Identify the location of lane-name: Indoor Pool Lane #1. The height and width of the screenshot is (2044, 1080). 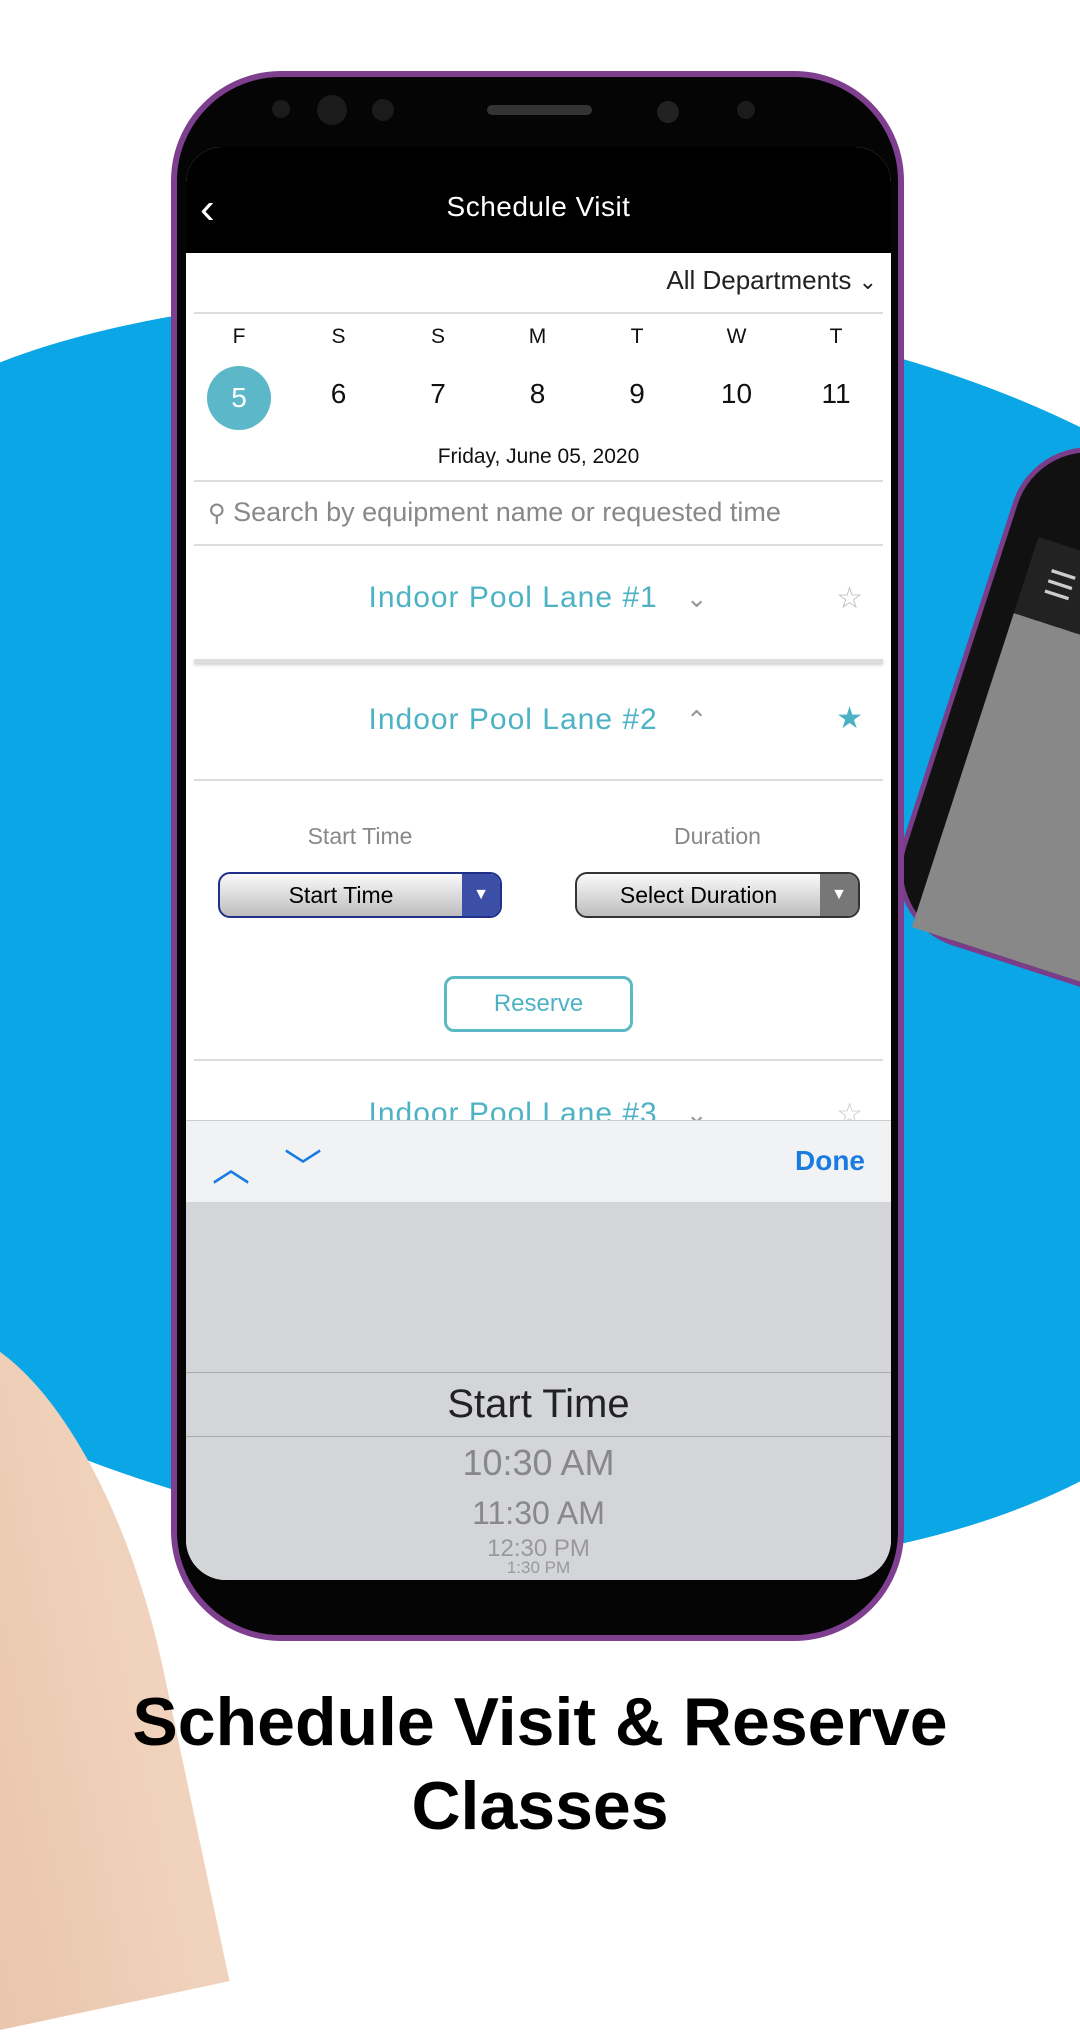
(513, 597).